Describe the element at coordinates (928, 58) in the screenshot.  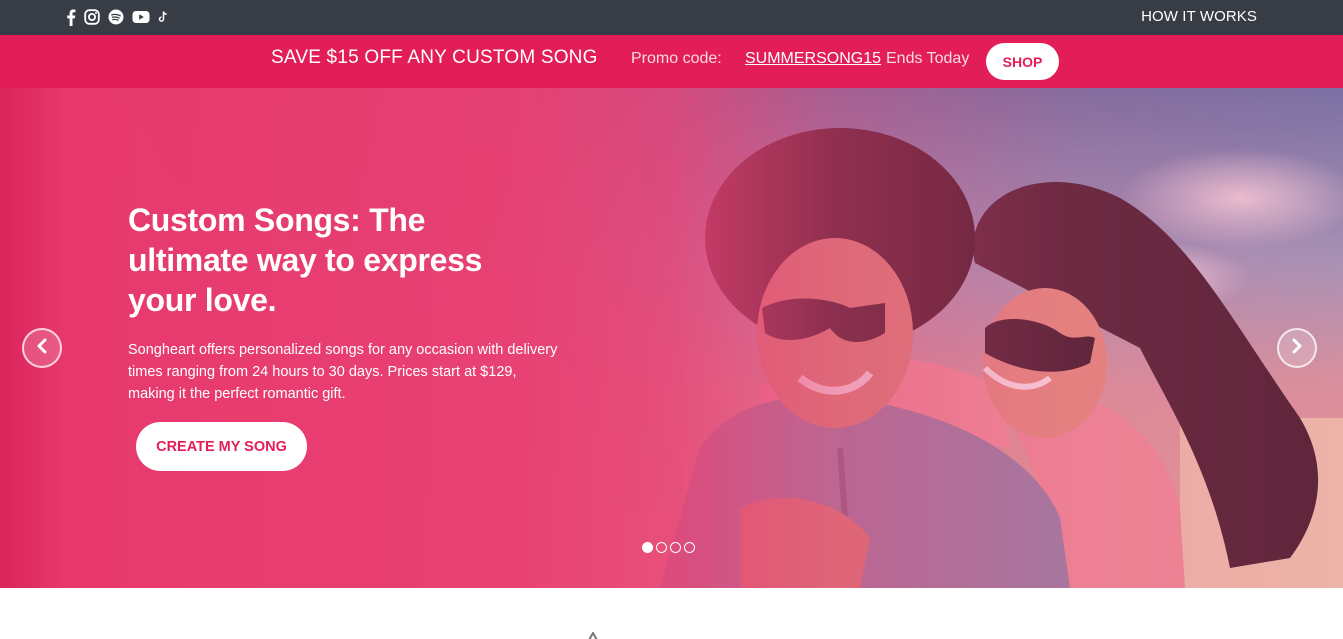
I see `promo-ends-text: Ends Today` at that location.